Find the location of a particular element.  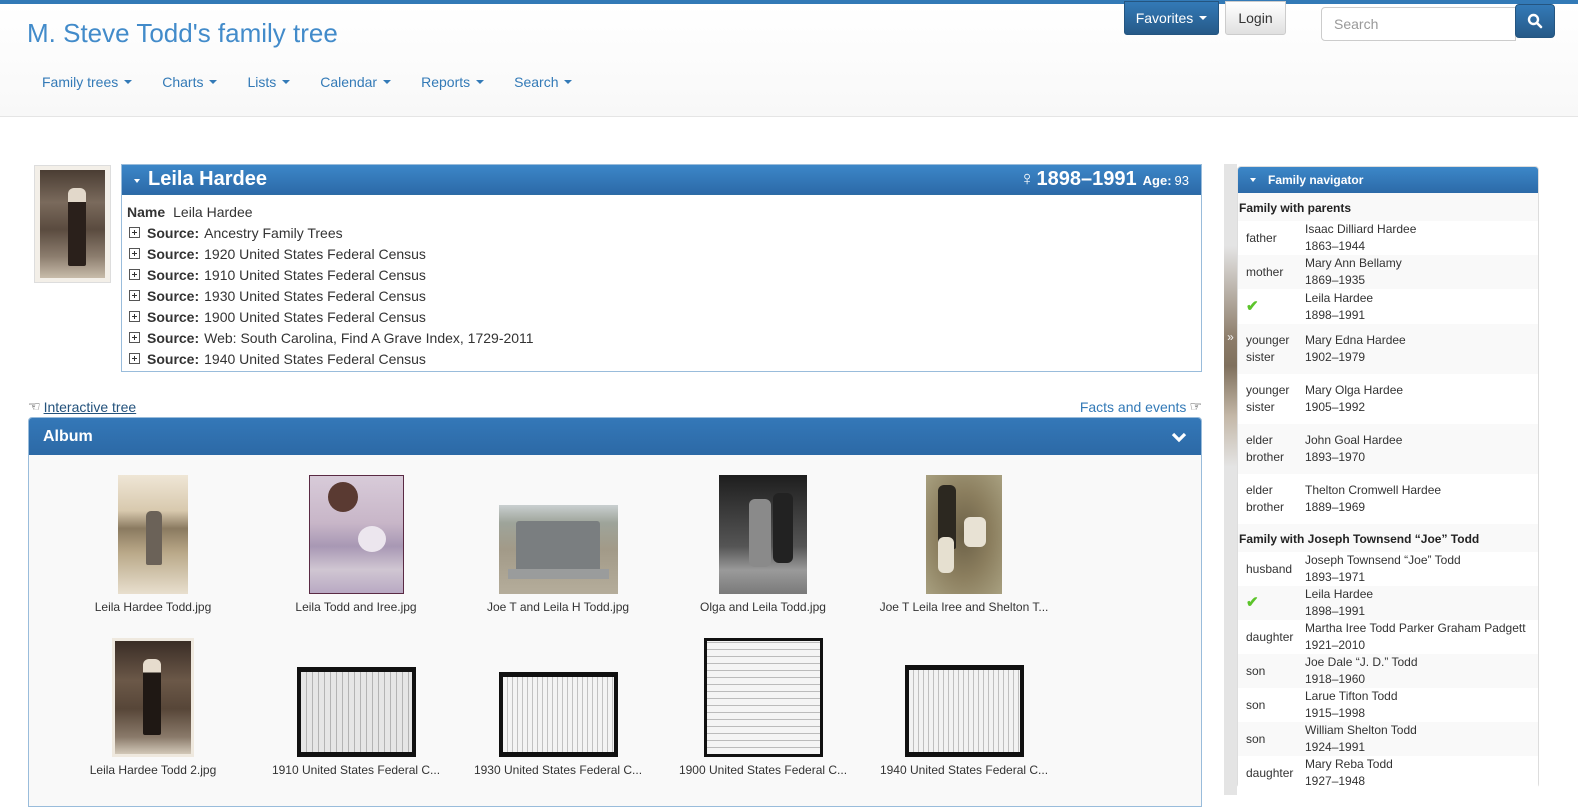

family-member-row: younger sister Mary Olga Hardee 1905–1992 is located at coordinates (1388, 399).